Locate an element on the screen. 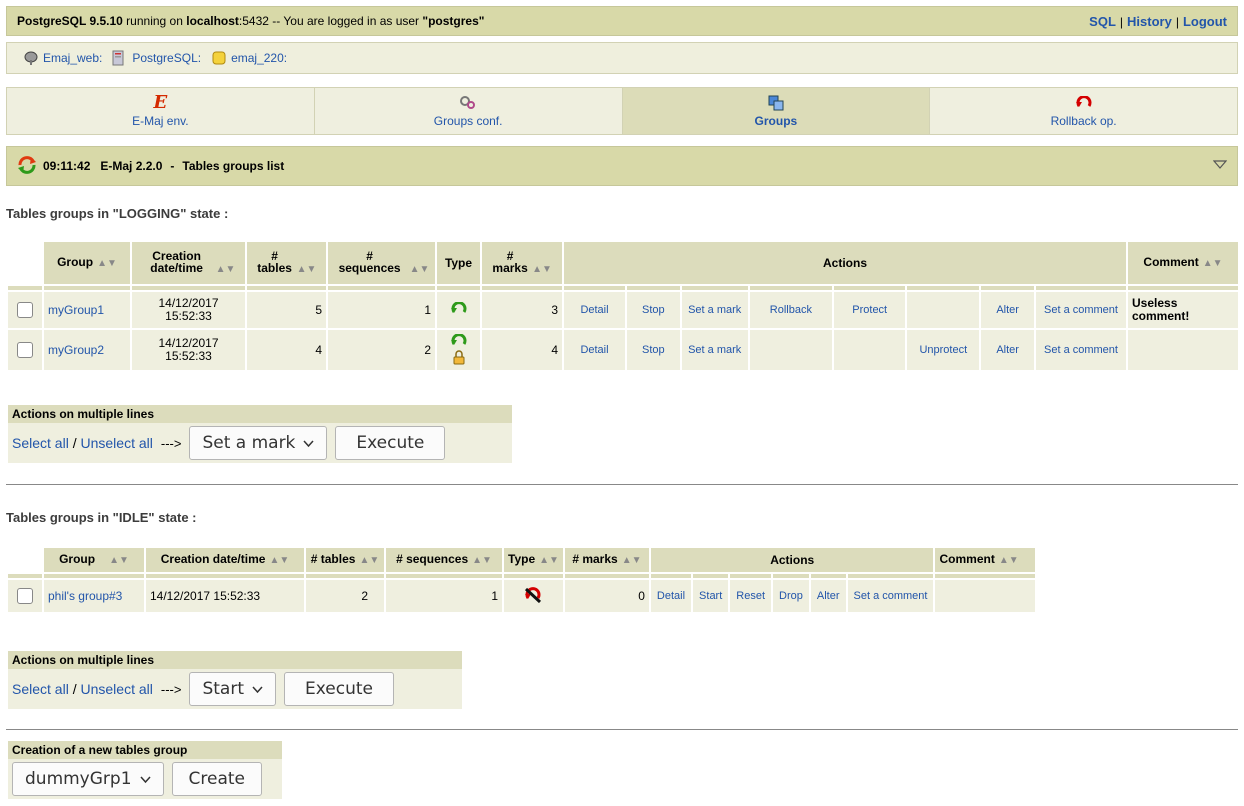  top-links: SQL | History | Logout is located at coordinates (1158, 21).